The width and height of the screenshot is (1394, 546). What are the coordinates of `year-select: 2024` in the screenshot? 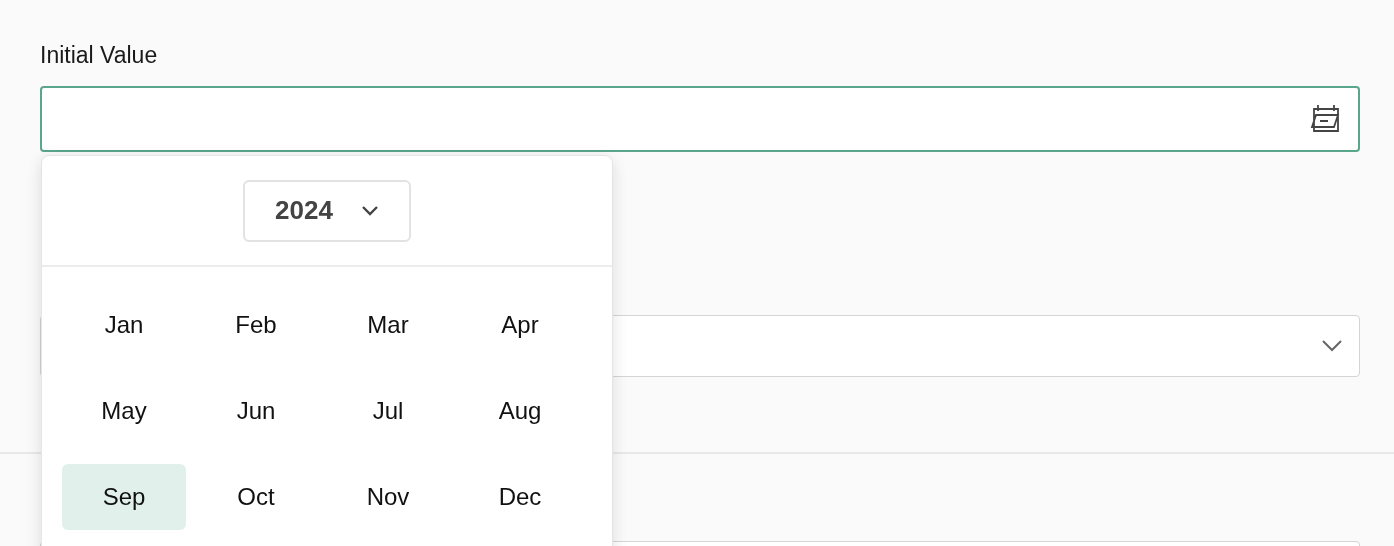 It's located at (327, 210).